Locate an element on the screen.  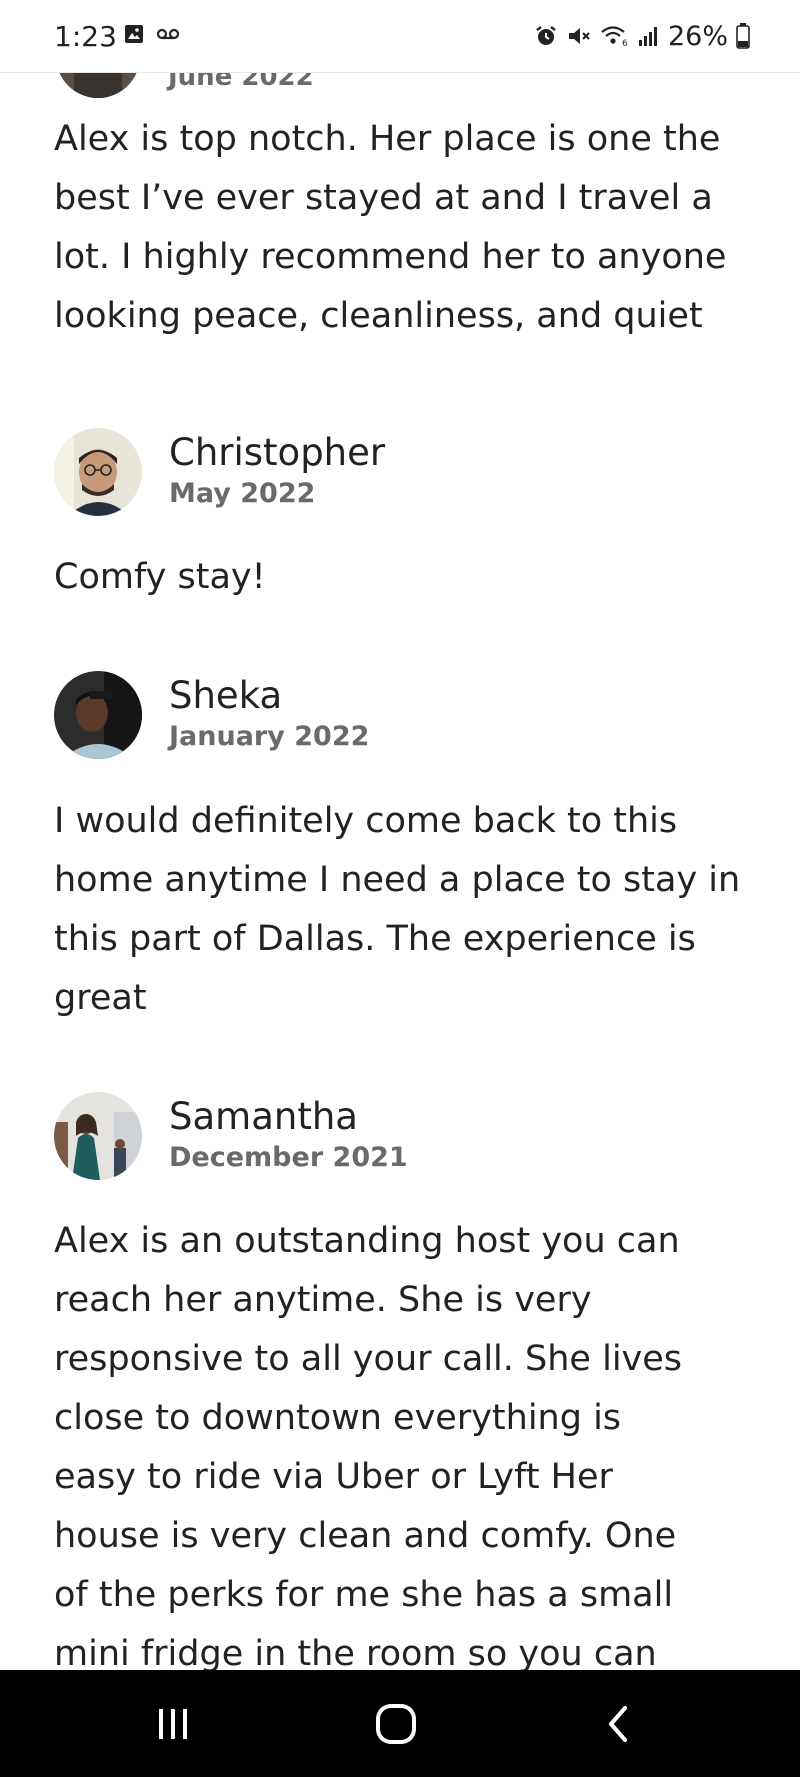
status-icons: 6 26% is located at coordinates (642, 36).